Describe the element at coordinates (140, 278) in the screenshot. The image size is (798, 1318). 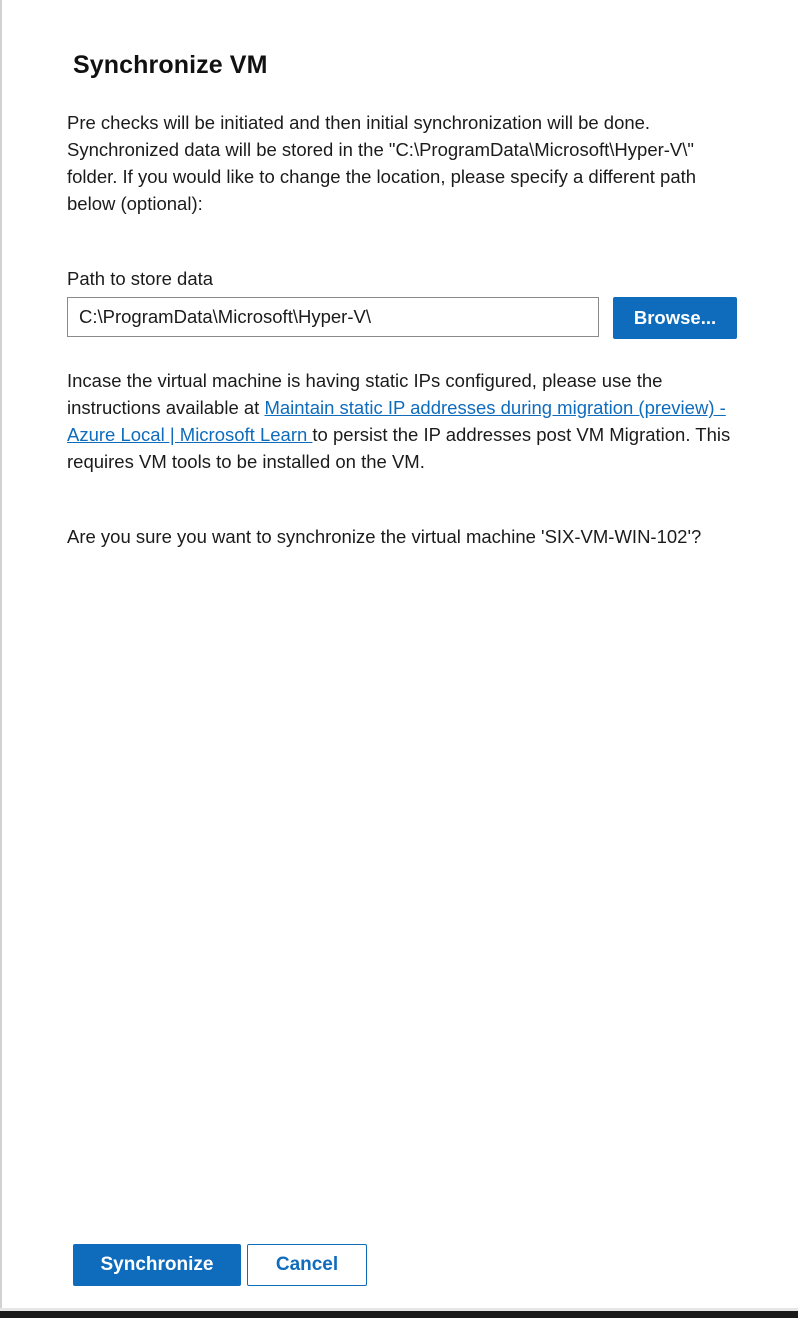
I see `path-label: Path to store data` at that location.